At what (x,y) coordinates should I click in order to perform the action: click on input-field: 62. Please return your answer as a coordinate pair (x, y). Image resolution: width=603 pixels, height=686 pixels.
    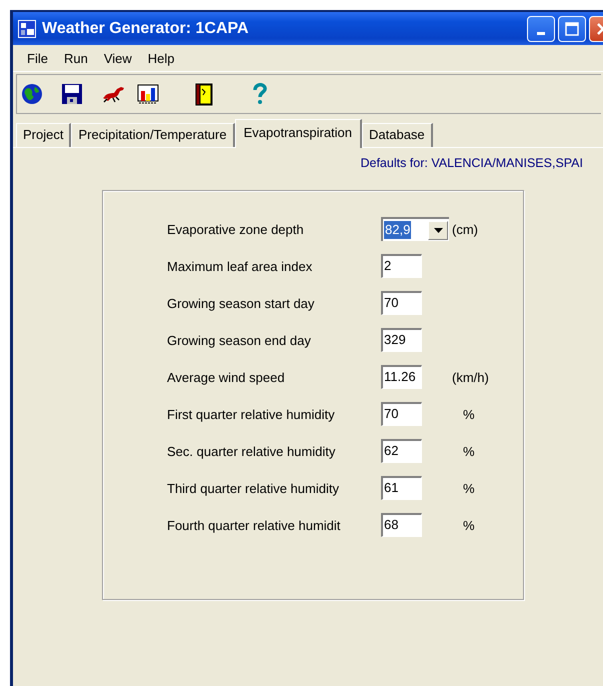
    Looking at the image, I should click on (401, 451).